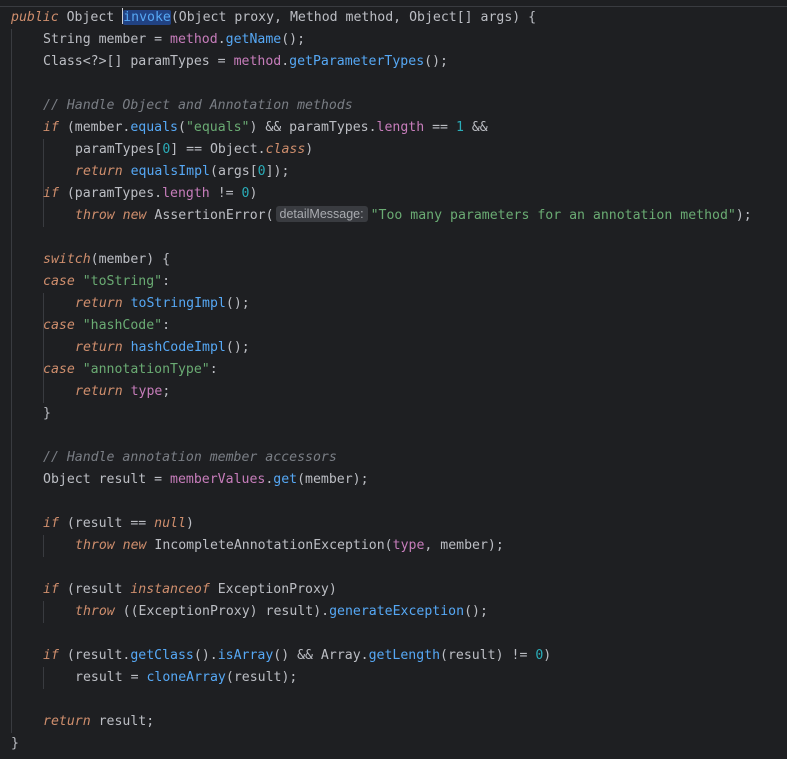  Describe the element at coordinates (134, 545) in the screenshot. I see `code-token: new` at that location.